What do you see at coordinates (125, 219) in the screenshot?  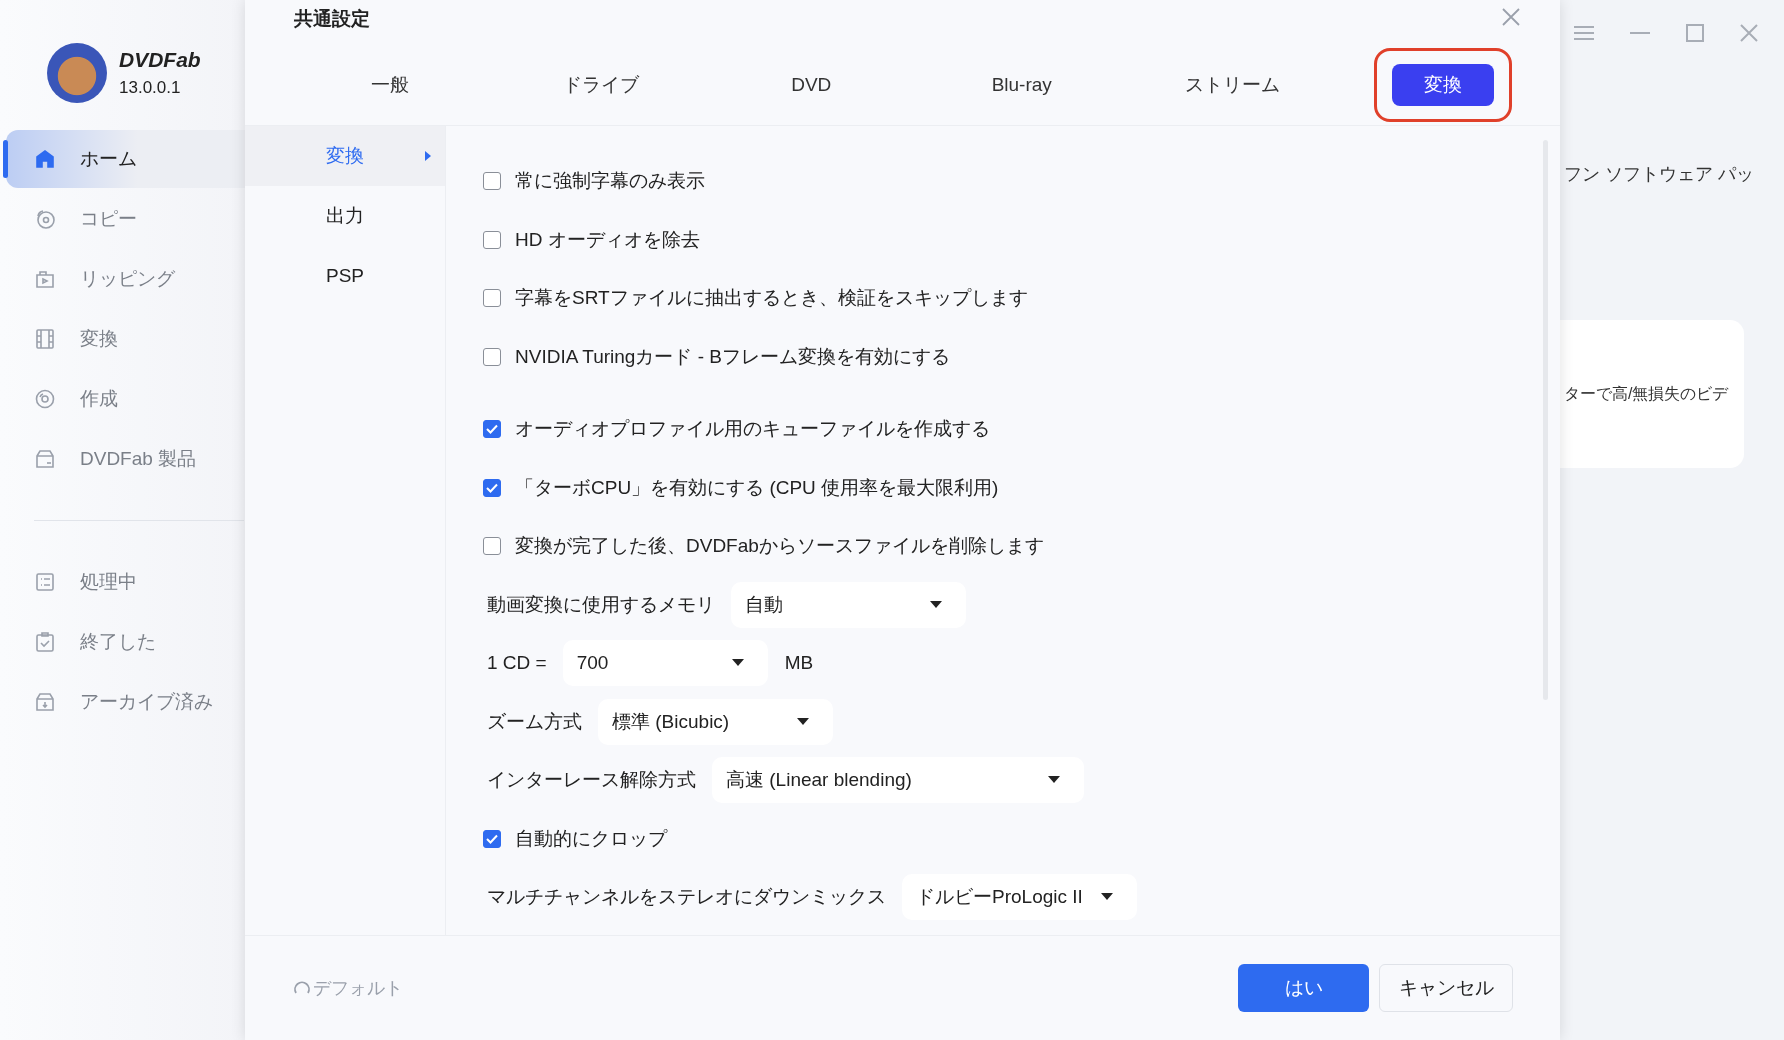 I see `sidebar-item: コピー` at bounding box center [125, 219].